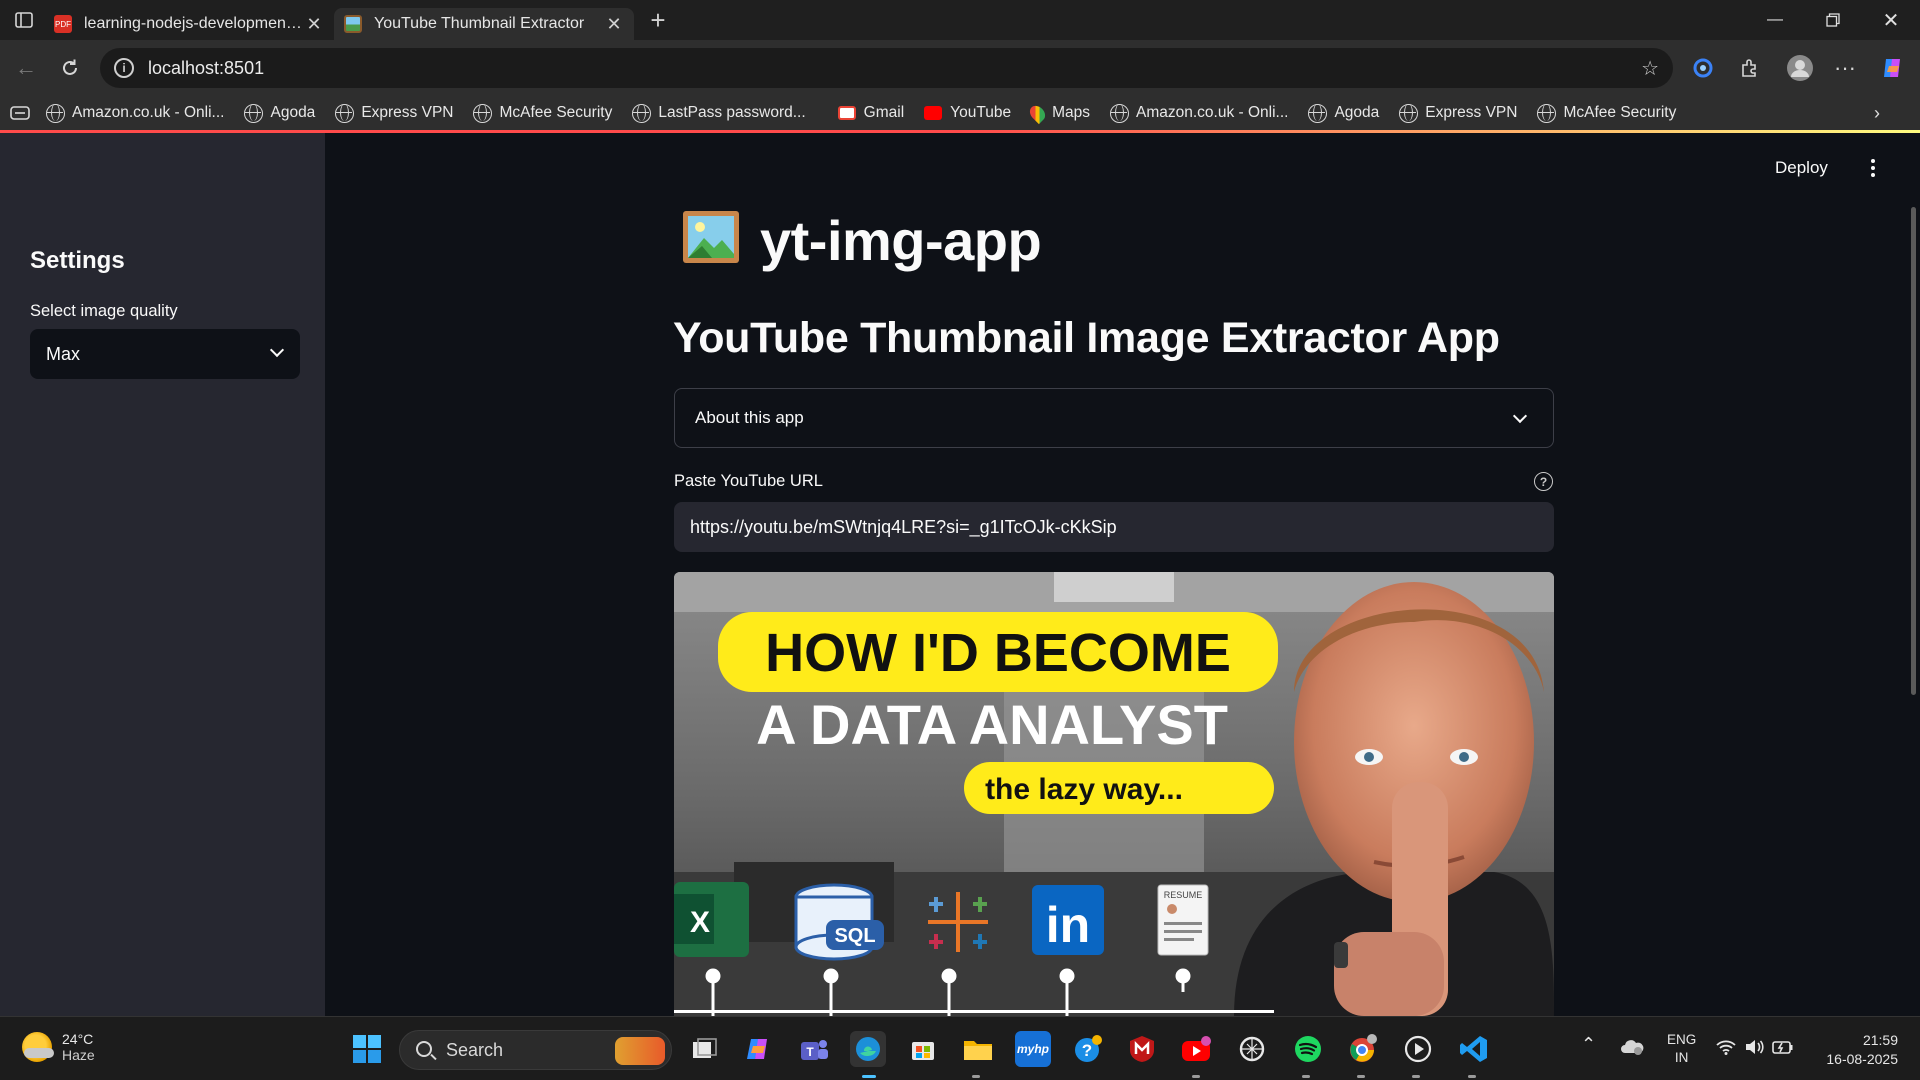 The image size is (1920, 1080). Describe the element at coordinates (542, 113) in the screenshot. I see `bookmark-mcafee: McAfee Security` at that location.